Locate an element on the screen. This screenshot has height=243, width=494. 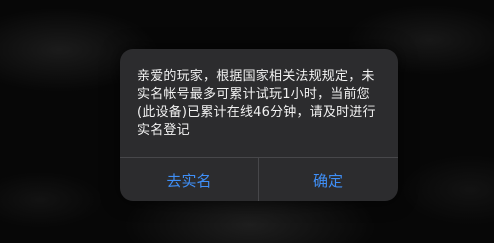
alert-button-row: 去实名 确定 is located at coordinates (259, 179).